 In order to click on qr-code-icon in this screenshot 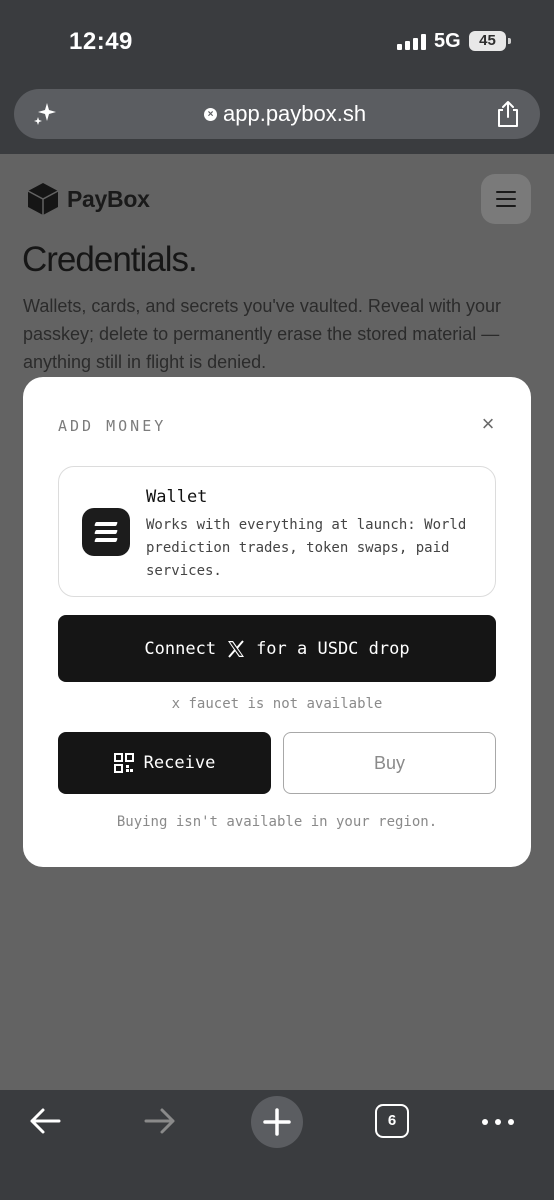, I will do `click(123, 763)`.